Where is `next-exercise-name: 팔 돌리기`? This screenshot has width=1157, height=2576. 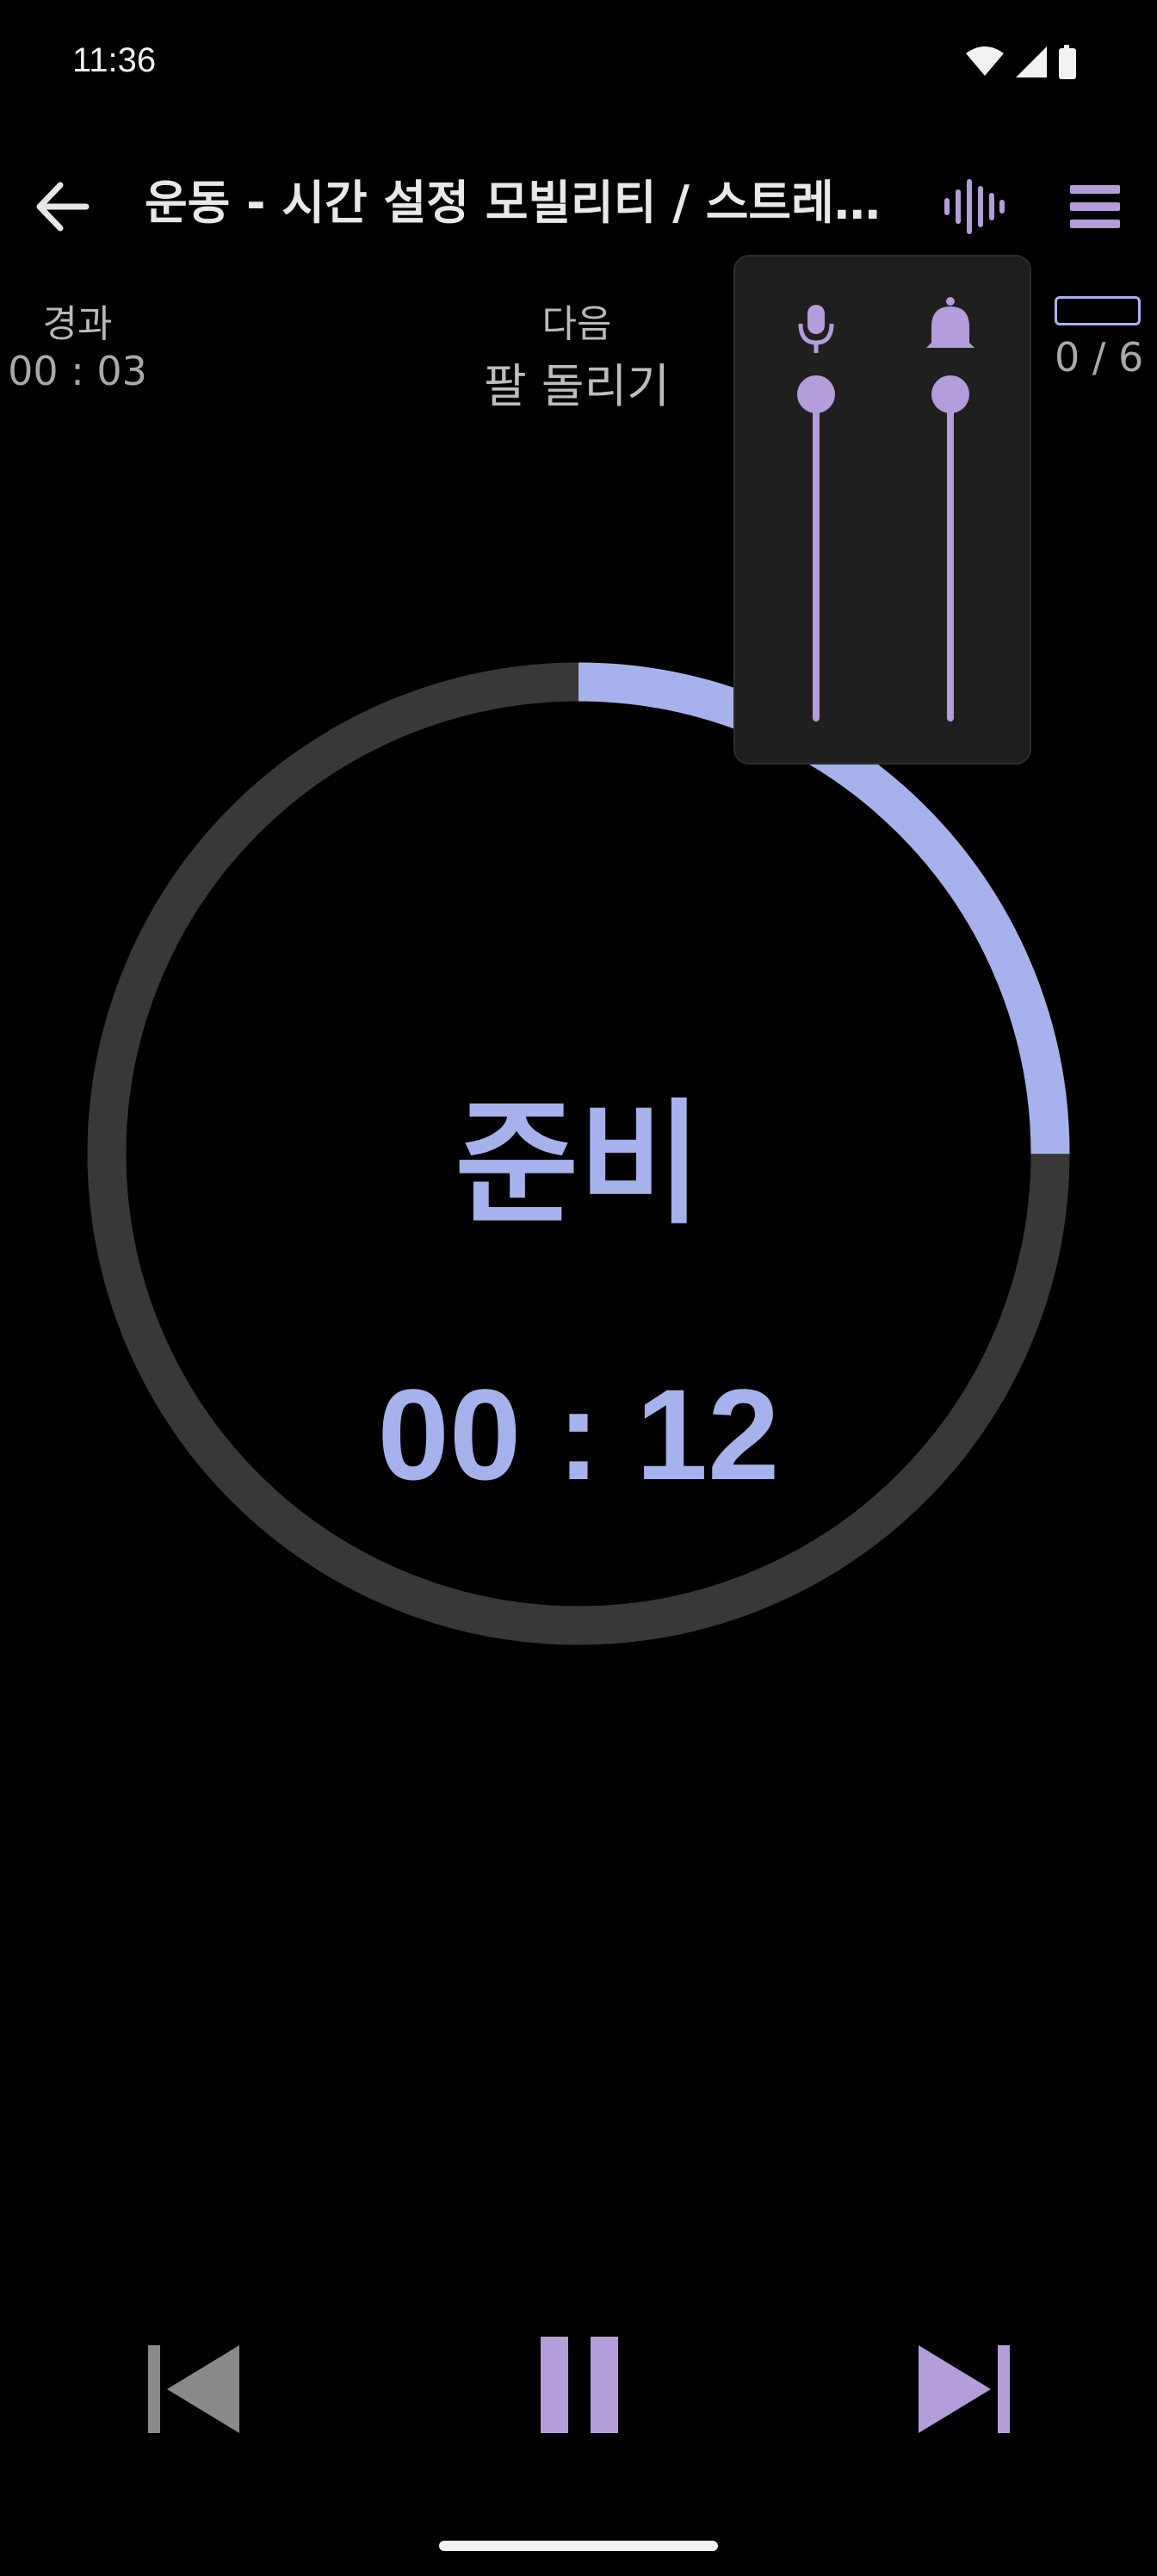
next-exercise-name: 팔 돌리기 is located at coordinates (577, 386).